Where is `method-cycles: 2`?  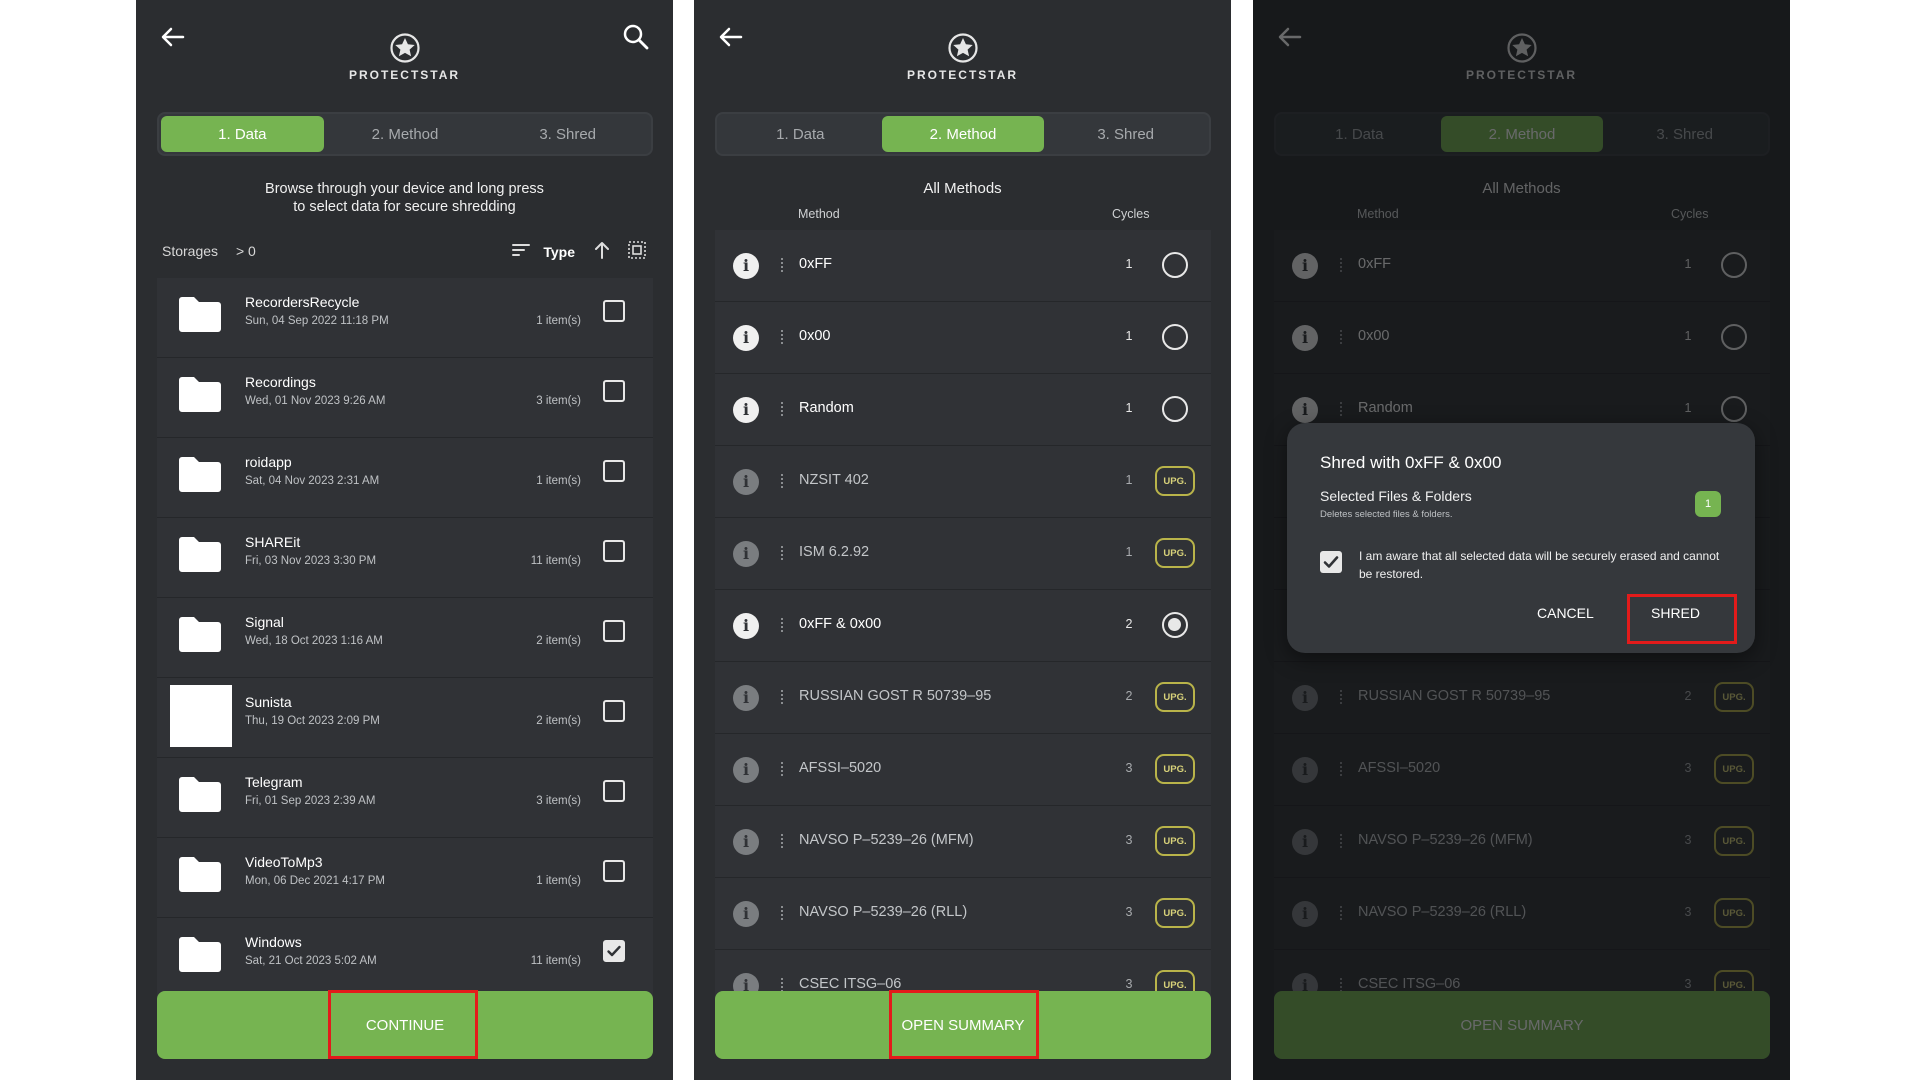 method-cycles: 2 is located at coordinates (1129, 624).